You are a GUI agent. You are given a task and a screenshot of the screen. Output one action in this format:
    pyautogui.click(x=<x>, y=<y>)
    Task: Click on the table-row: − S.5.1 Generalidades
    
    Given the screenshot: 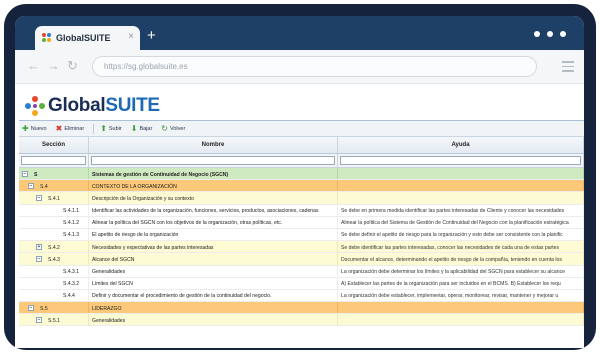 What is the action you would take?
    pyautogui.click(x=301, y=320)
    